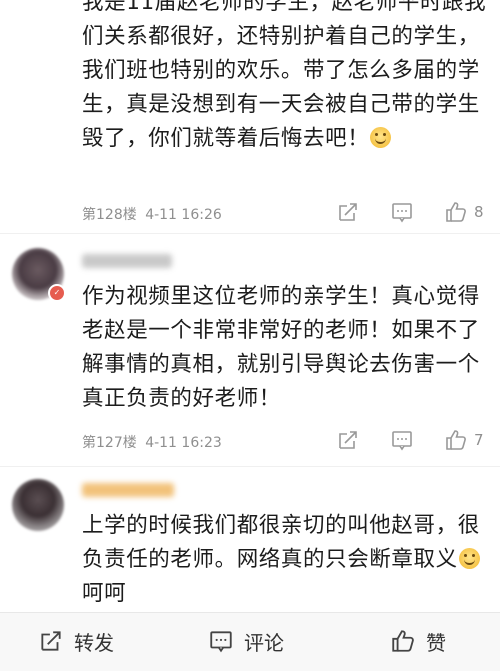 This screenshot has height=671, width=500. What do you see at coordinates (281, 559) in the screenshot?
I see `comment-text: 上学的时候我们都很亲切的叫他赵哥，很负责任的老师。网络真的只会断章取义呵呵` at bounding box center [281, 559].